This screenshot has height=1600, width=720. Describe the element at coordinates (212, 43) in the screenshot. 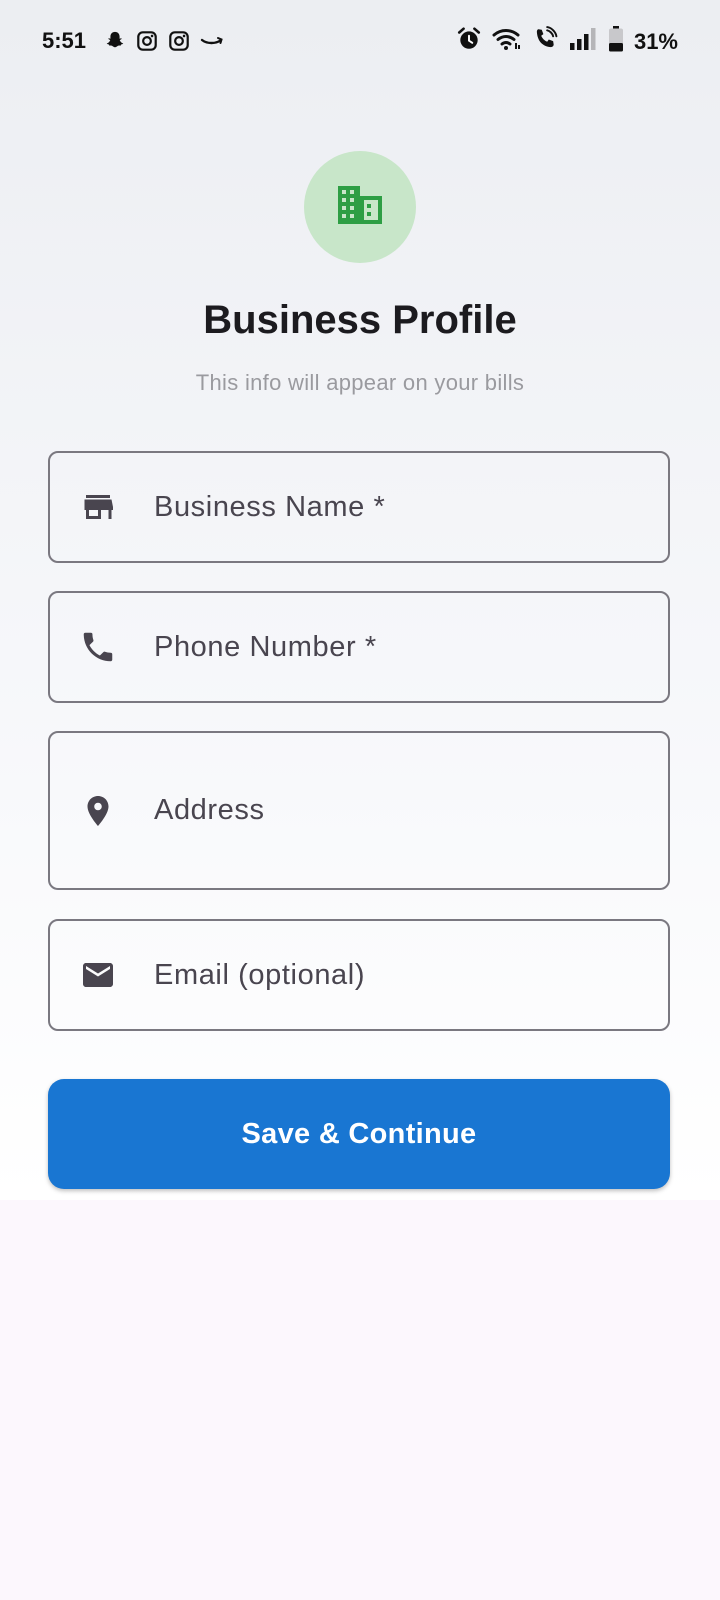

I see `amazon-icon` at that location.